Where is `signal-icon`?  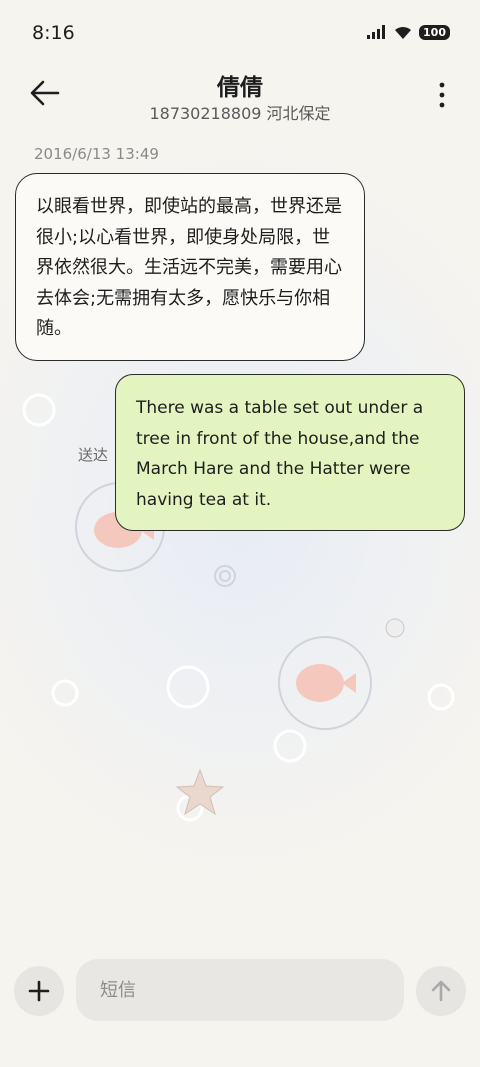 signal-icon is located at coordinates (376, 32).